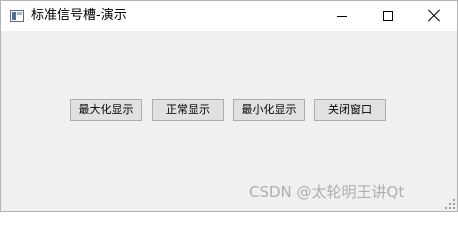 This screenshot has width=458, height=240. Describe the element at coordinates (79, 15) in the screenshot. I see `window-title: 标准信号槽-演示` at that location.